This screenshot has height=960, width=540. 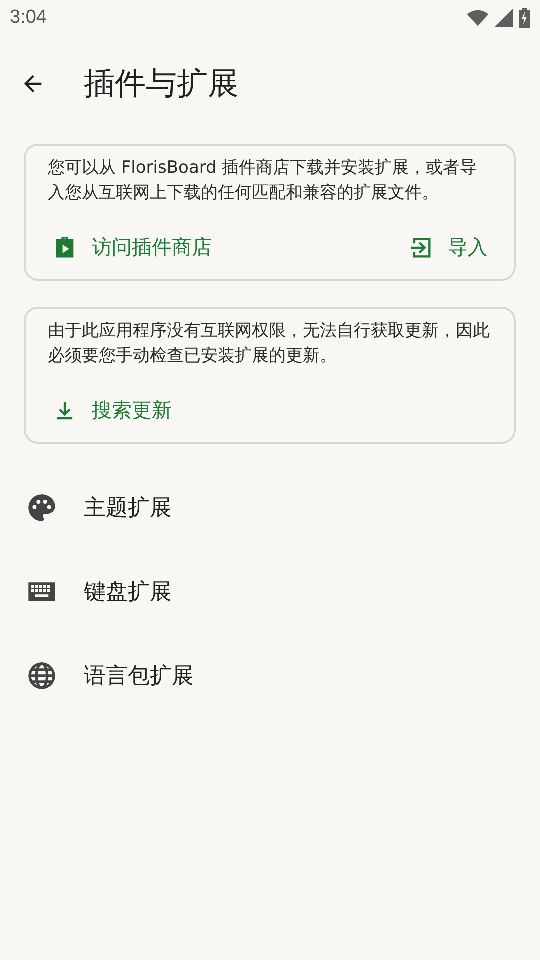 I want to click on item-label: 语言包扩展, so click(x=139, y=677).